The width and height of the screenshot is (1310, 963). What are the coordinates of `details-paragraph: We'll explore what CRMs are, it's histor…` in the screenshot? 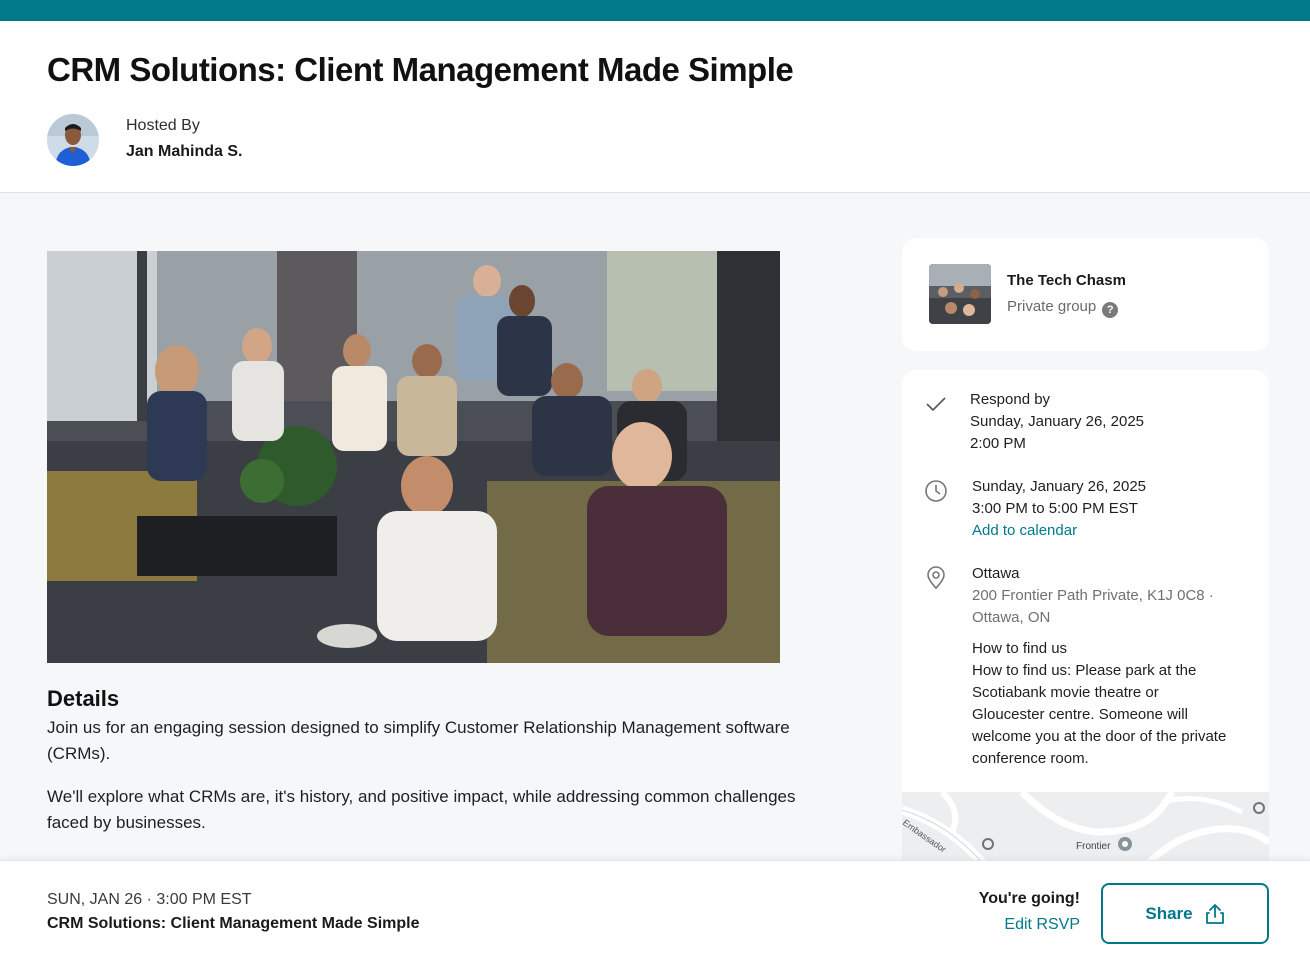 It's located at (421, 809).